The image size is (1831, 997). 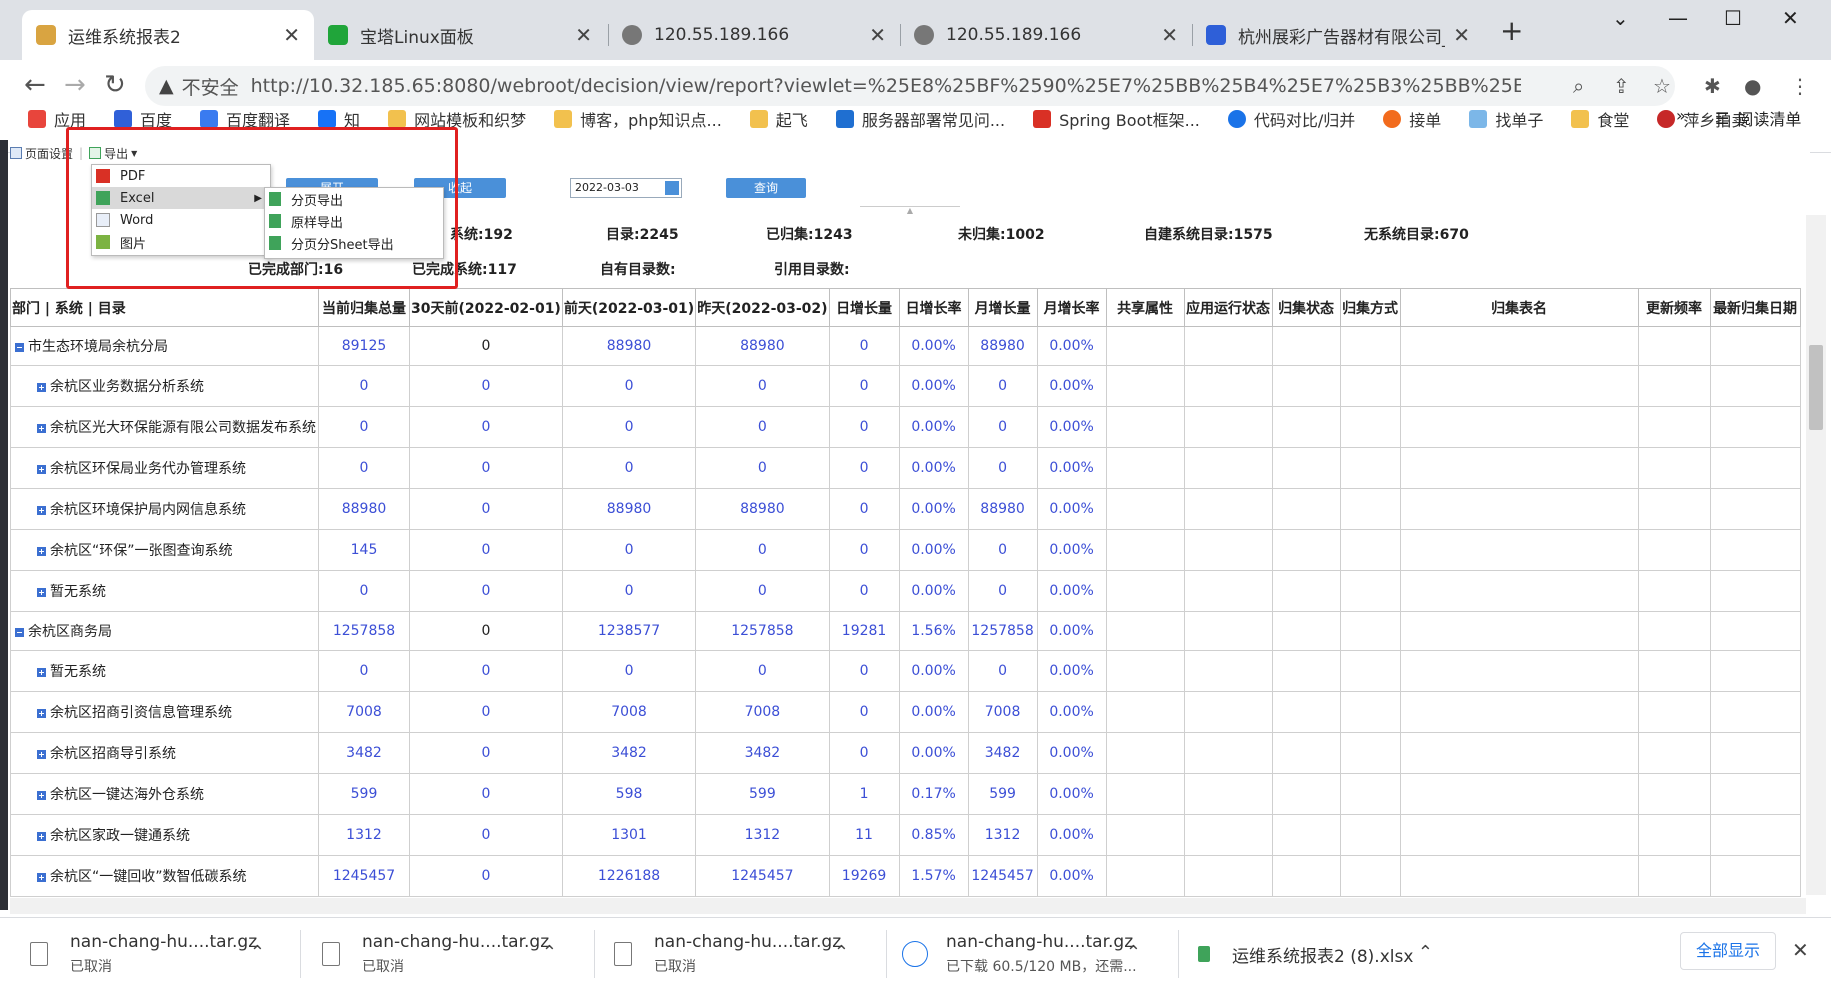 What do you see at coordinates (1816, 387) in the screenshot?
I see `scrollbar-thumb` at bounding box center [1816, 387].